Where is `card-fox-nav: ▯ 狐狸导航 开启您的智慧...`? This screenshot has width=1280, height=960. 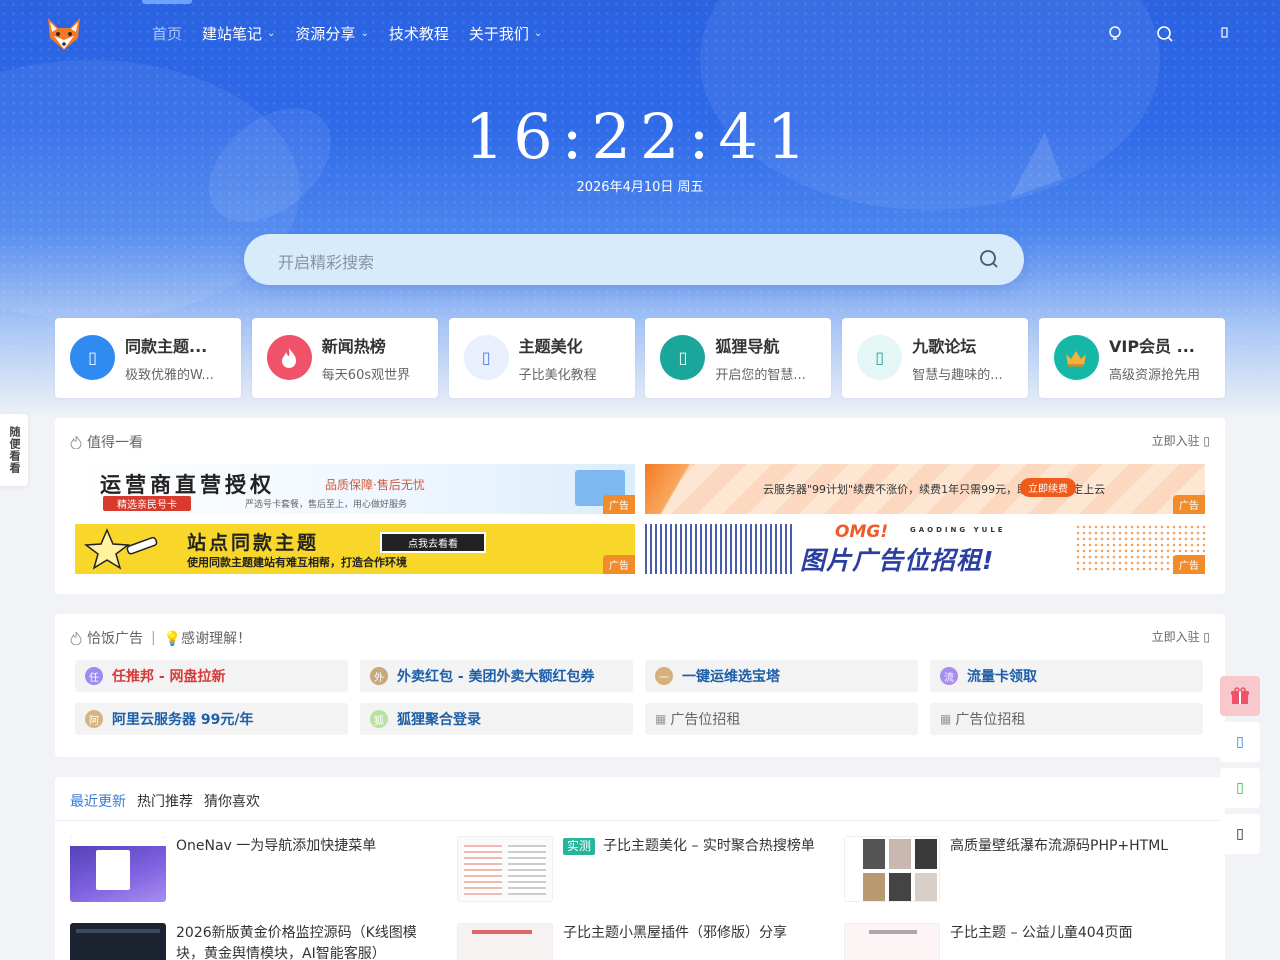 card-fox-nav: ▯ 狐狸导航 开启您的智慧... is located at coordinates (738, 358).